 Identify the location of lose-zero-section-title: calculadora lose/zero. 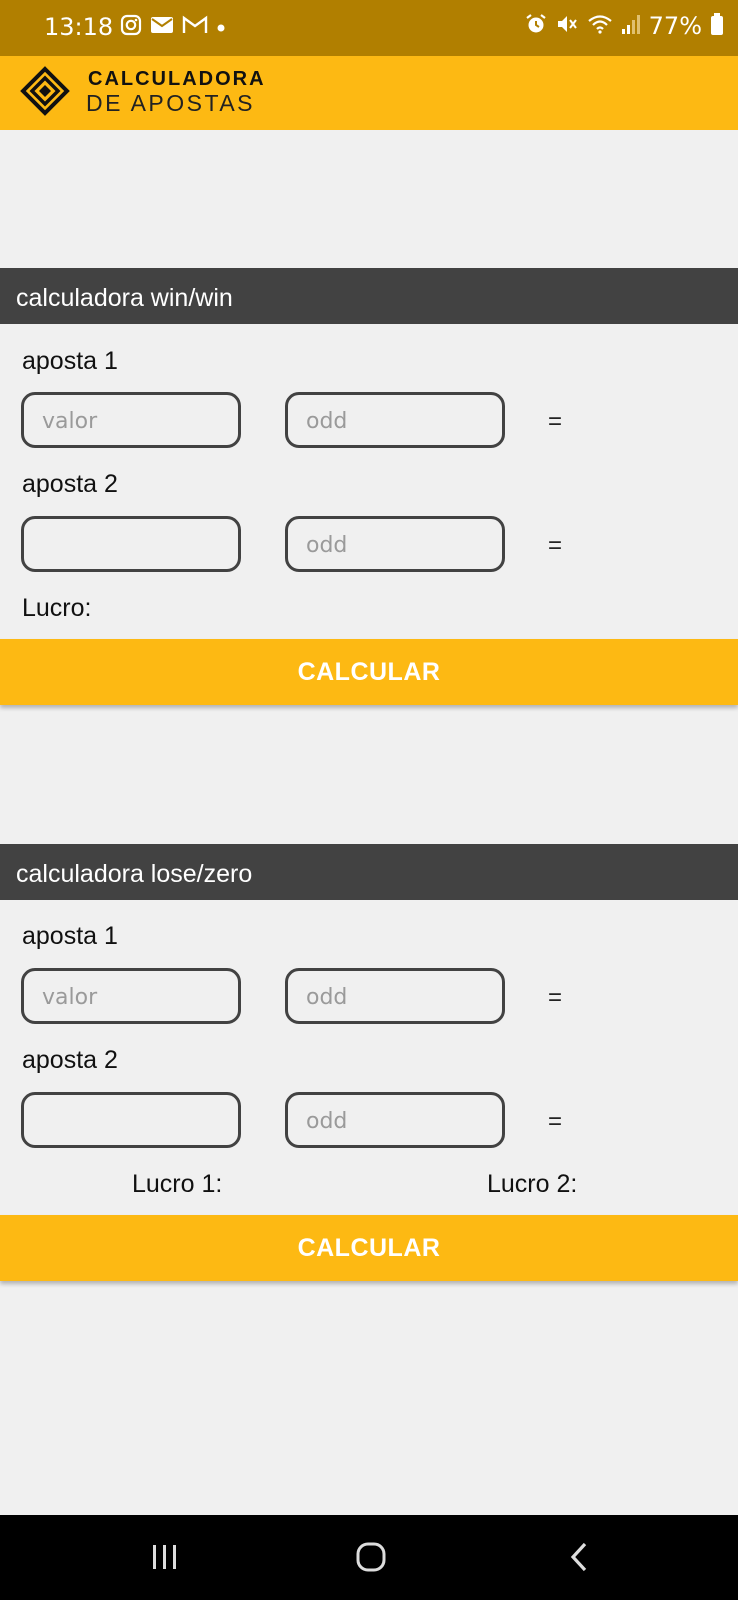
(369, 872).